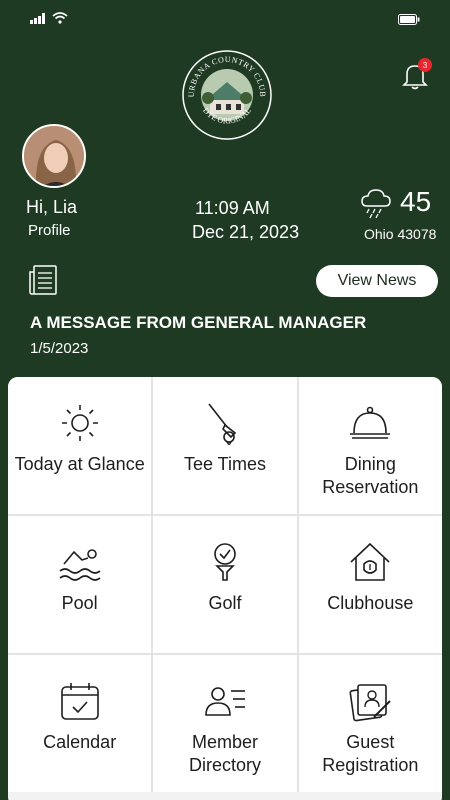 The image size is (450, 800). I want to click on calendar-icon, so click(79, 701).